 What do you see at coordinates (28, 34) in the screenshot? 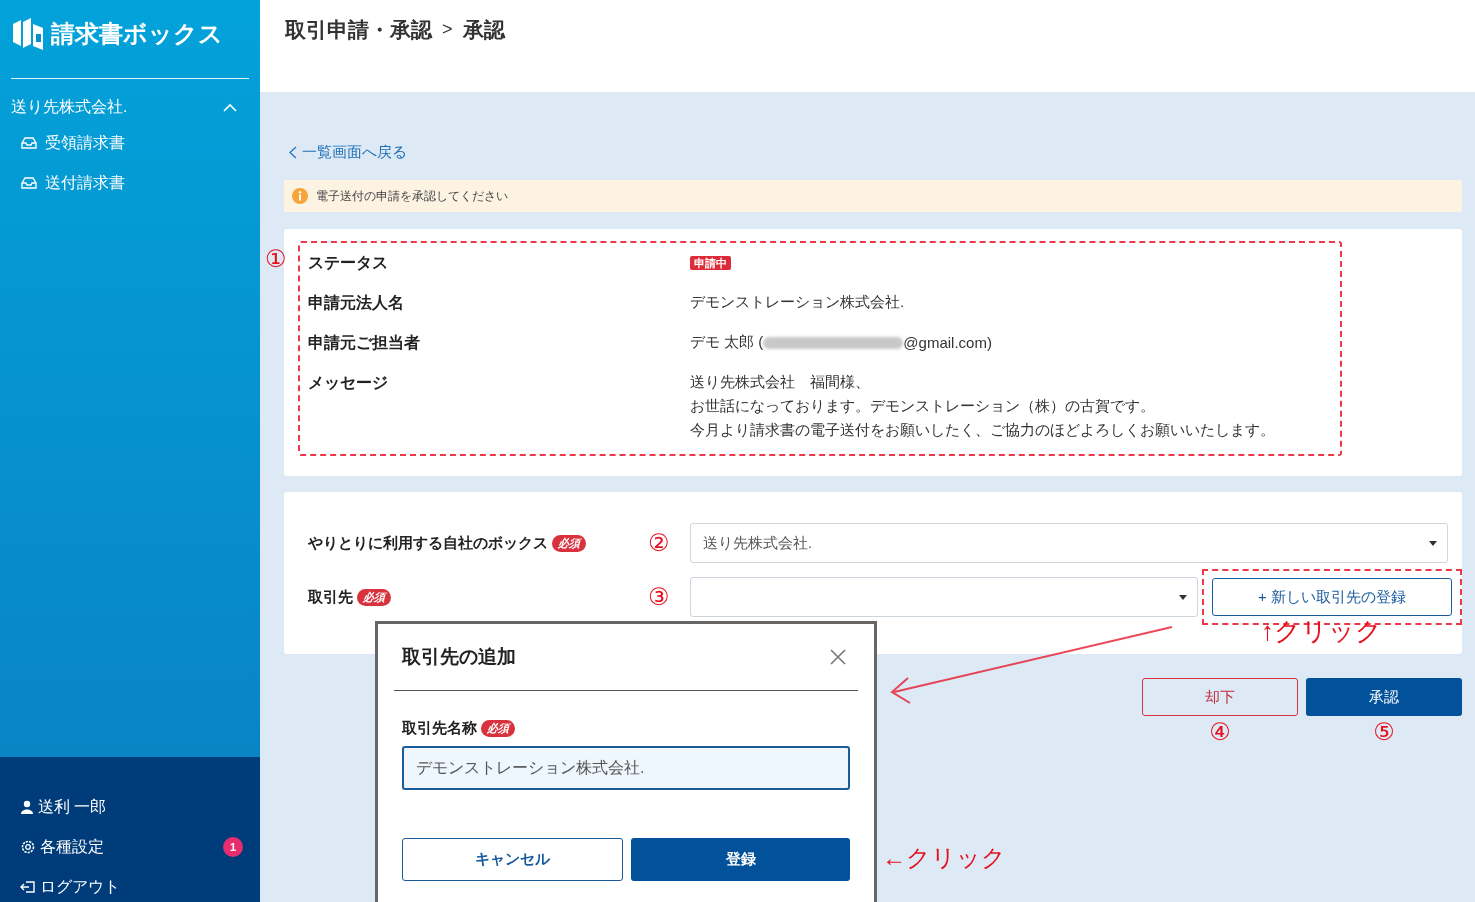
I see `logo-icon` at bounding box center [28, 34].